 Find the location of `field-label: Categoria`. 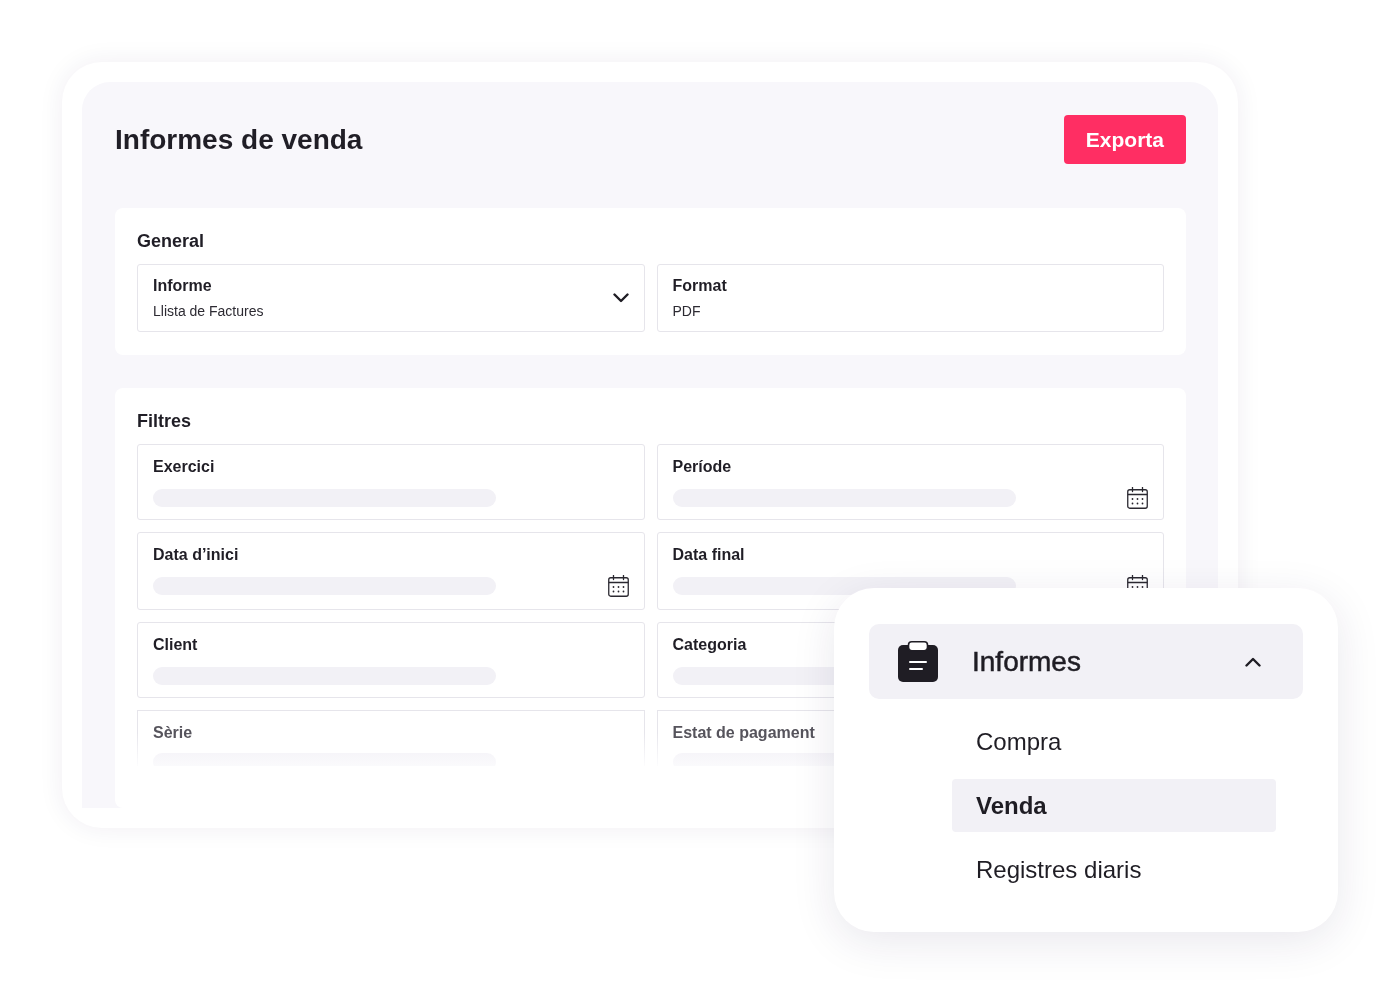

field-label: Categoria is located at coordinates (710, 645).